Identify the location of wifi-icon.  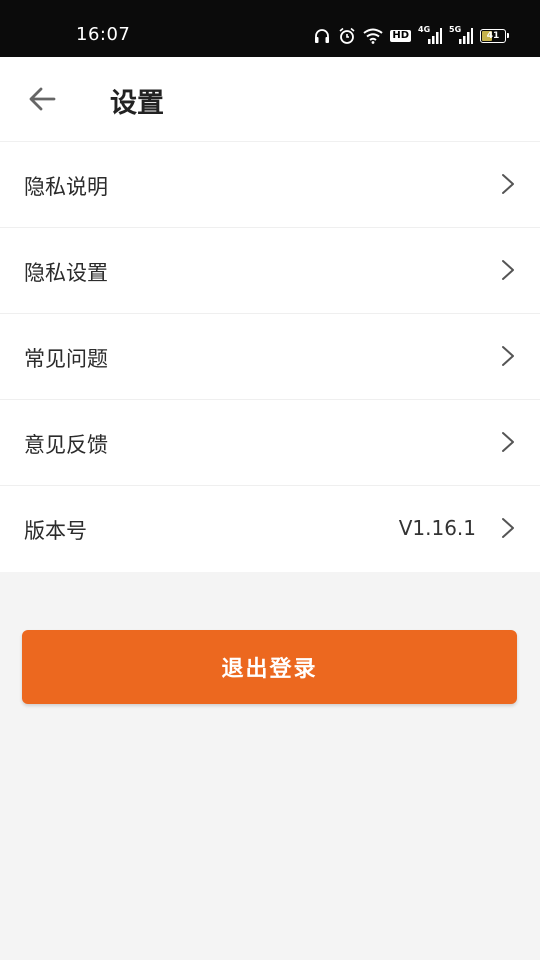
(373, 36).